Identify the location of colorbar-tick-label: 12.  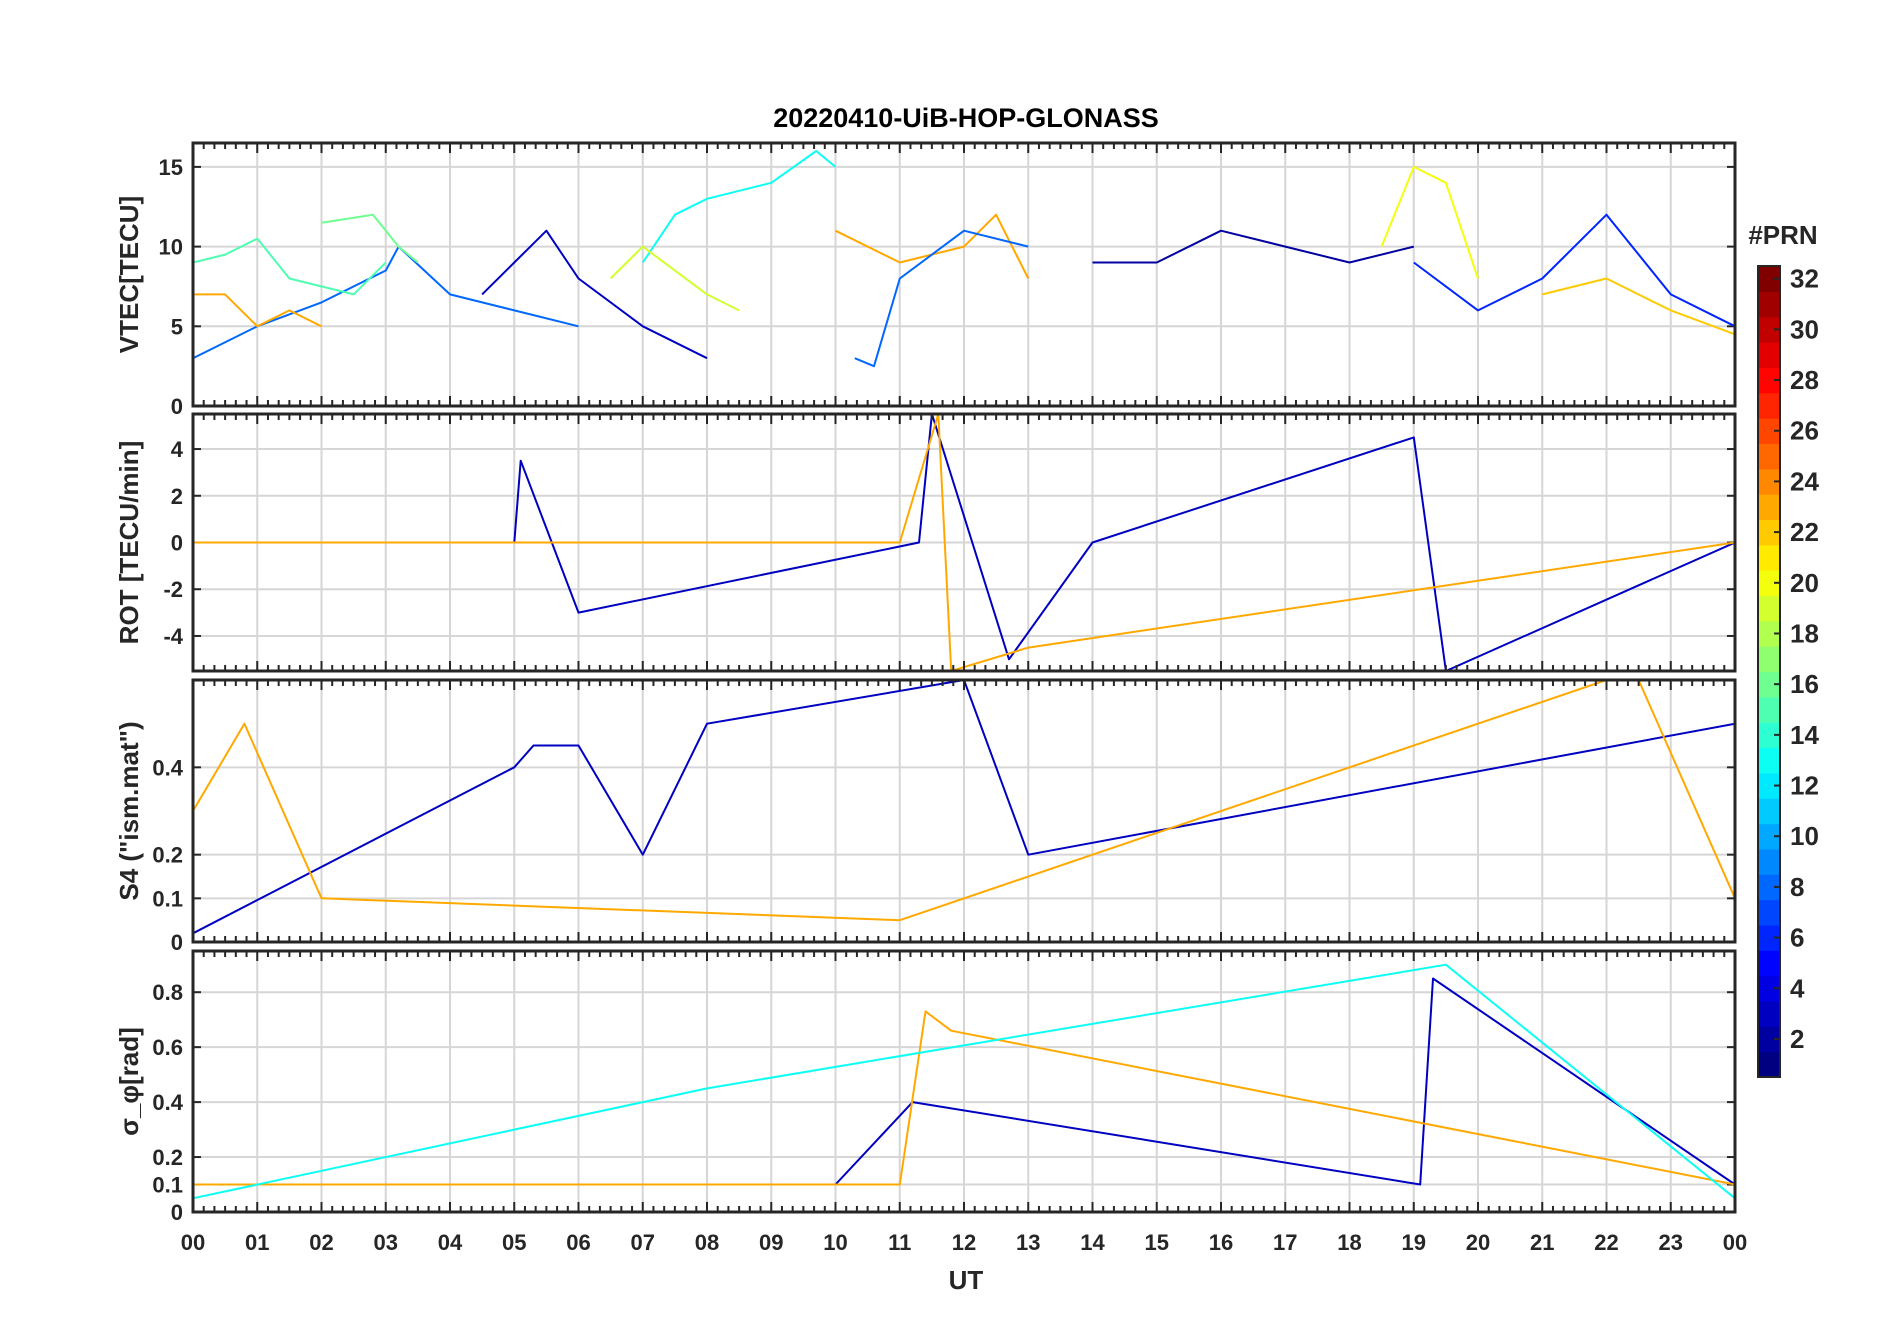
(1804, 786).